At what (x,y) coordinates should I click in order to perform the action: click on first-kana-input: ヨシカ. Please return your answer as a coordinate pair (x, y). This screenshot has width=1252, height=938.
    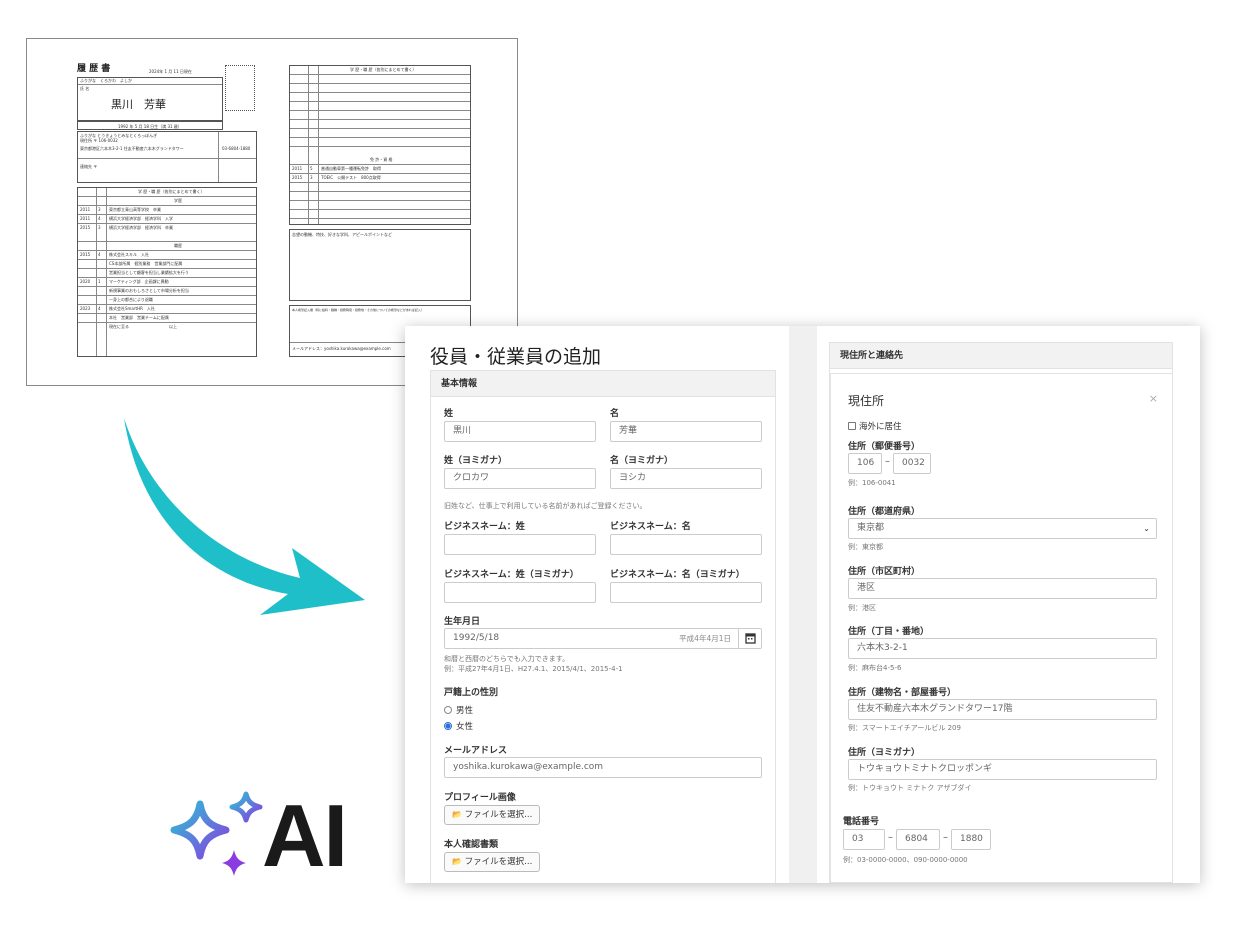
    Looking at the image, I should click on (686, 478).